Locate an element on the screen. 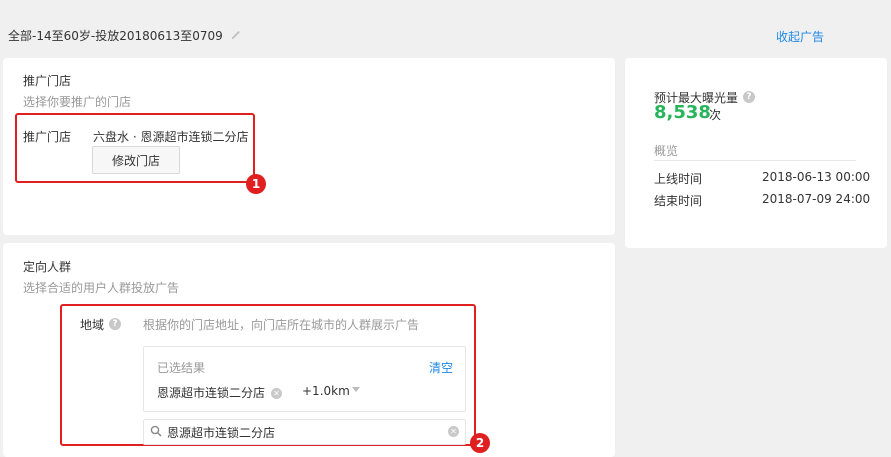 Image resolution: width=891 pixels, height=457 pixels. store-section-title: 推广门店 is located at coordinates (47, 81).